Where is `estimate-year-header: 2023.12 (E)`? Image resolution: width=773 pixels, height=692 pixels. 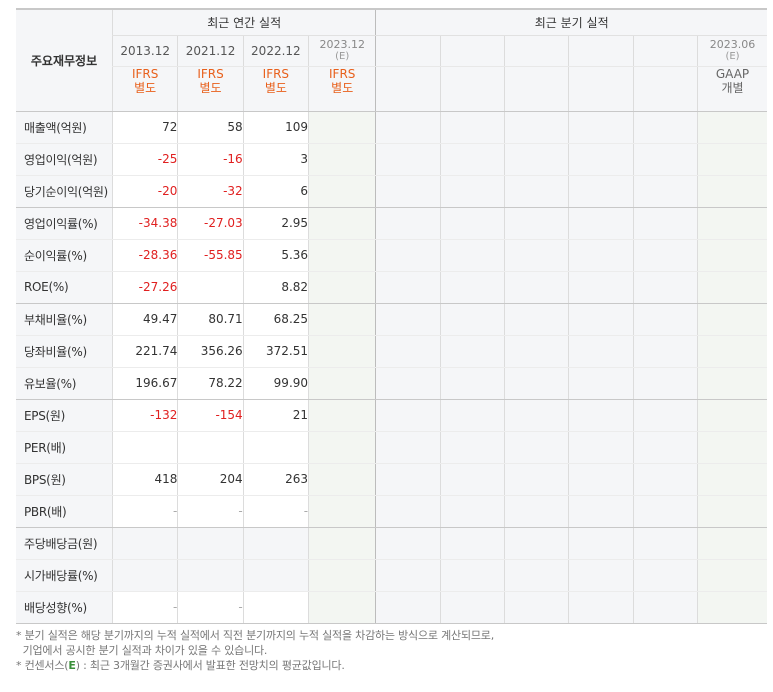 estimate-year-header: 2023.12 (E) is located at coordinates (342, 51).